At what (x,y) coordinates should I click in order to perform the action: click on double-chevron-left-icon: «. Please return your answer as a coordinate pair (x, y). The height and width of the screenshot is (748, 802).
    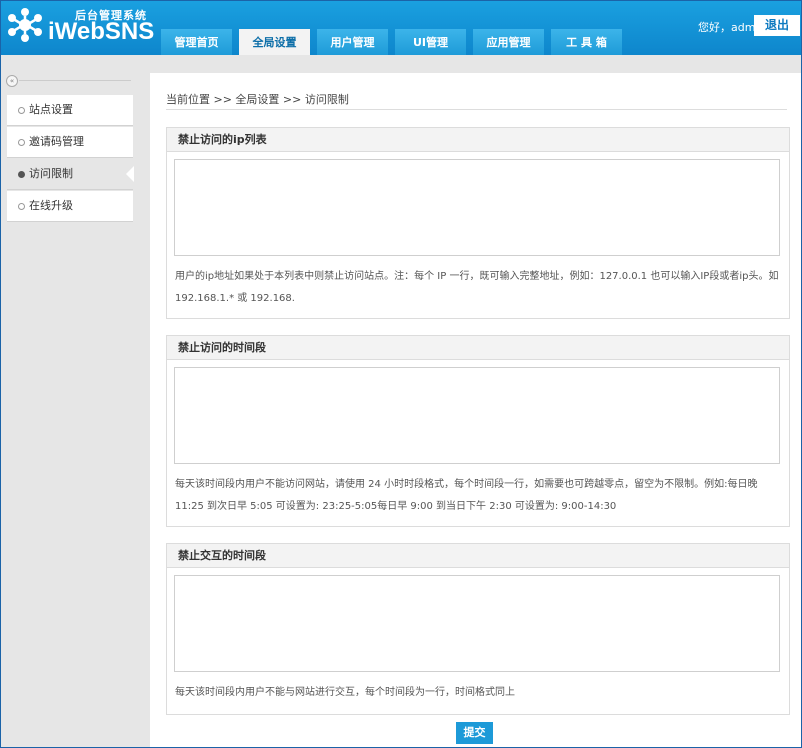
    Looking at the image, I should click on (12, 81).